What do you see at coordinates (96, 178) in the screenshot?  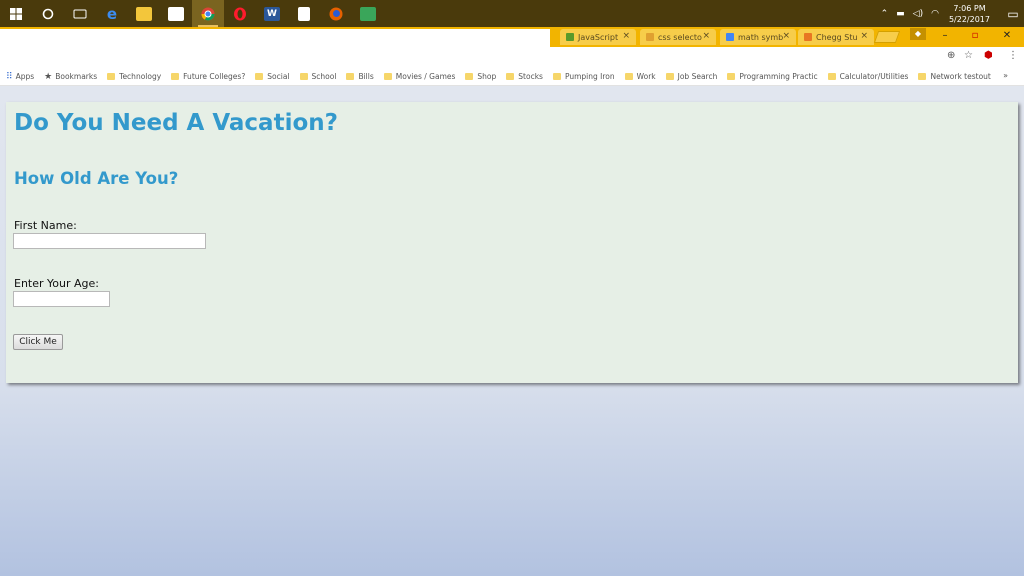 I see `page-subtitle: How Old Are You?` at bounding box center [96, 178].